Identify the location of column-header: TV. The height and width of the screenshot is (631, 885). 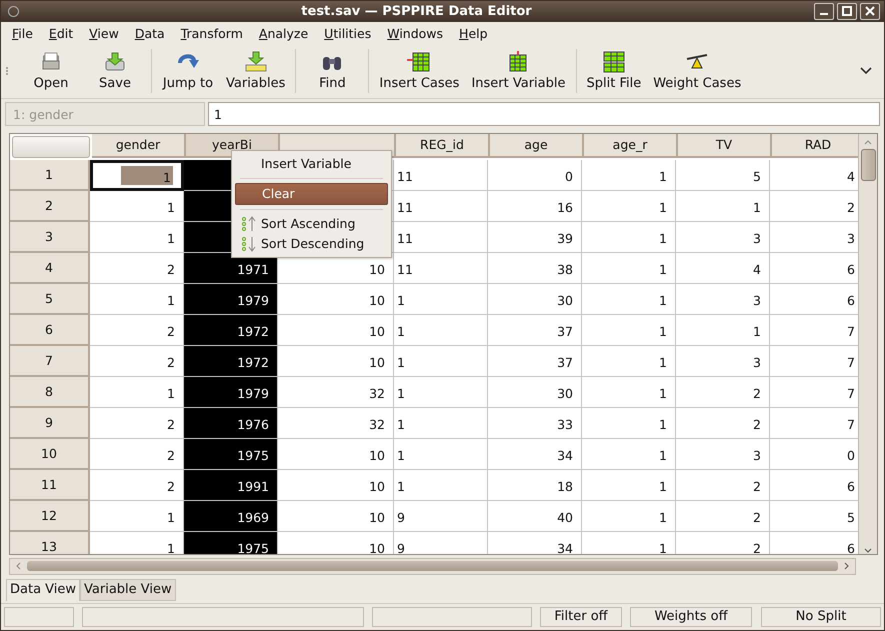
(725, 146).